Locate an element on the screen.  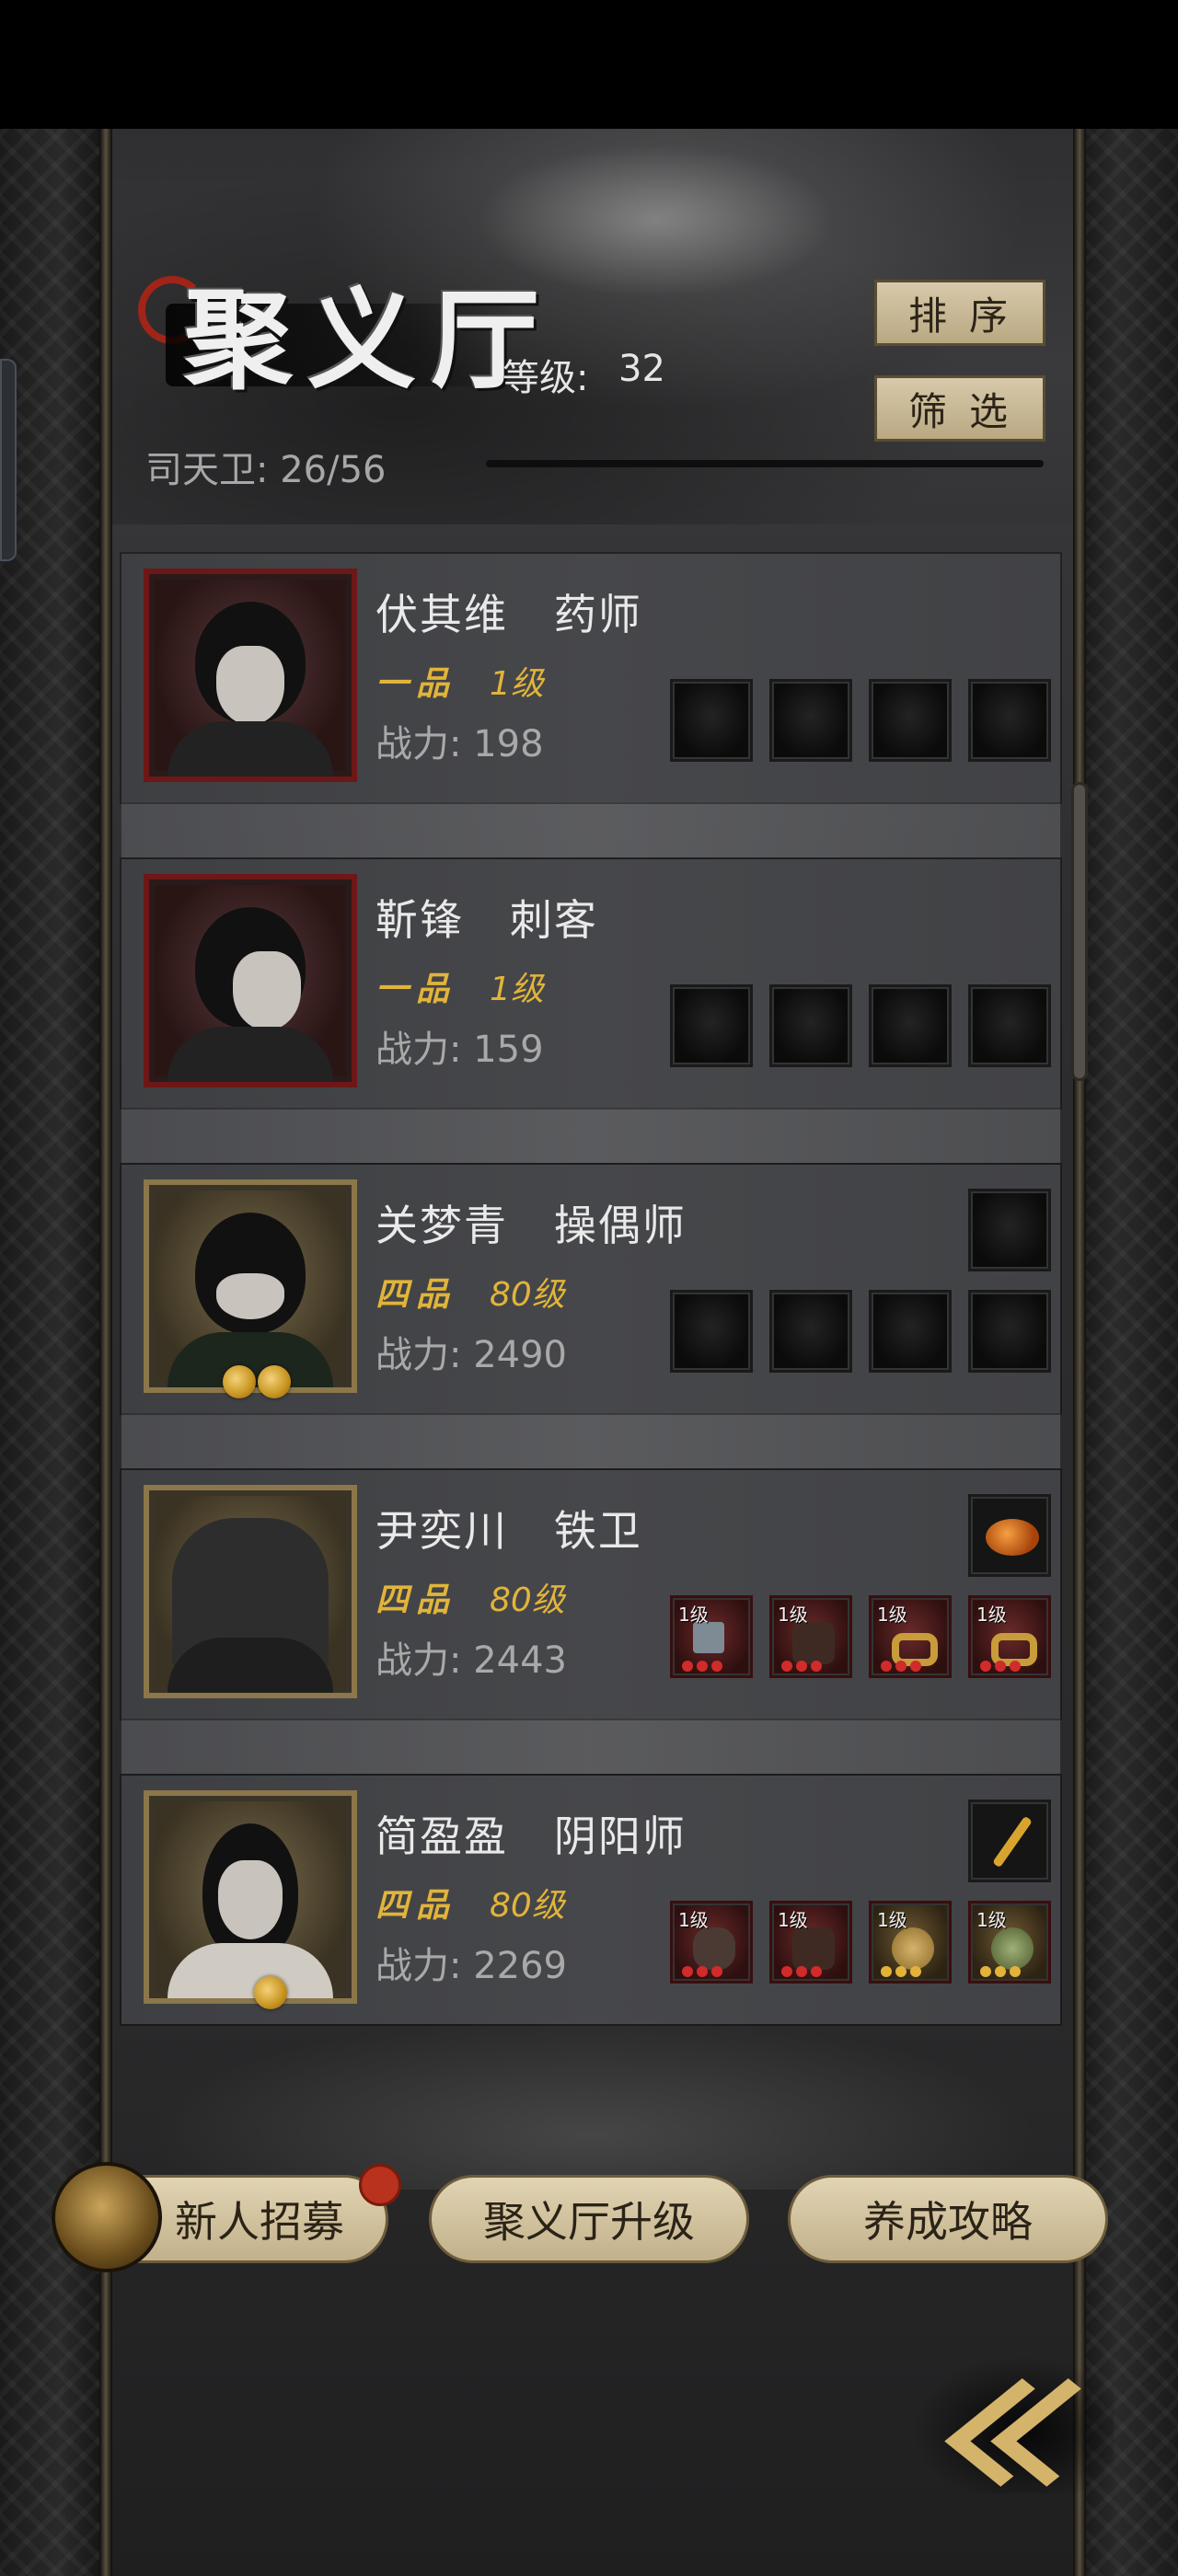
guide-button: 养成攻略 is located at coordinates (948, 2219).